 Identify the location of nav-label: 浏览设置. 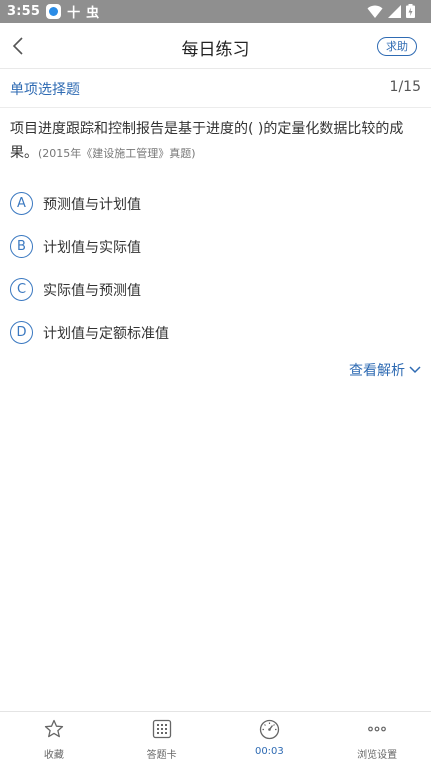
(377, 755).